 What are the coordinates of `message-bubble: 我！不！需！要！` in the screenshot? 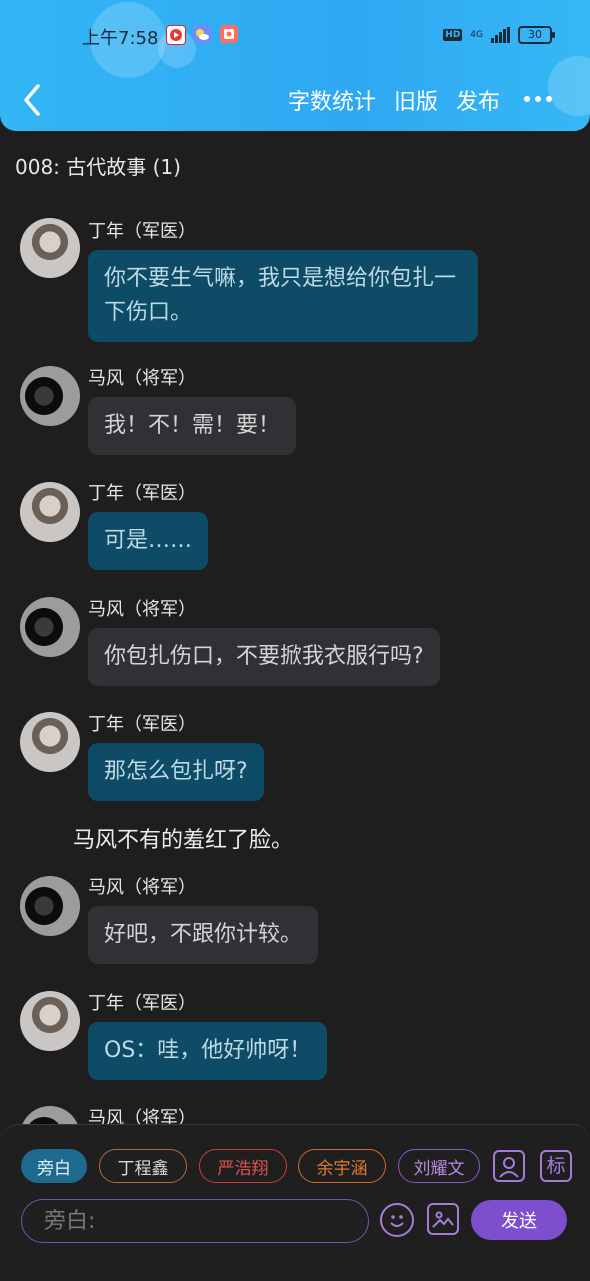 It's located at (192, 426).